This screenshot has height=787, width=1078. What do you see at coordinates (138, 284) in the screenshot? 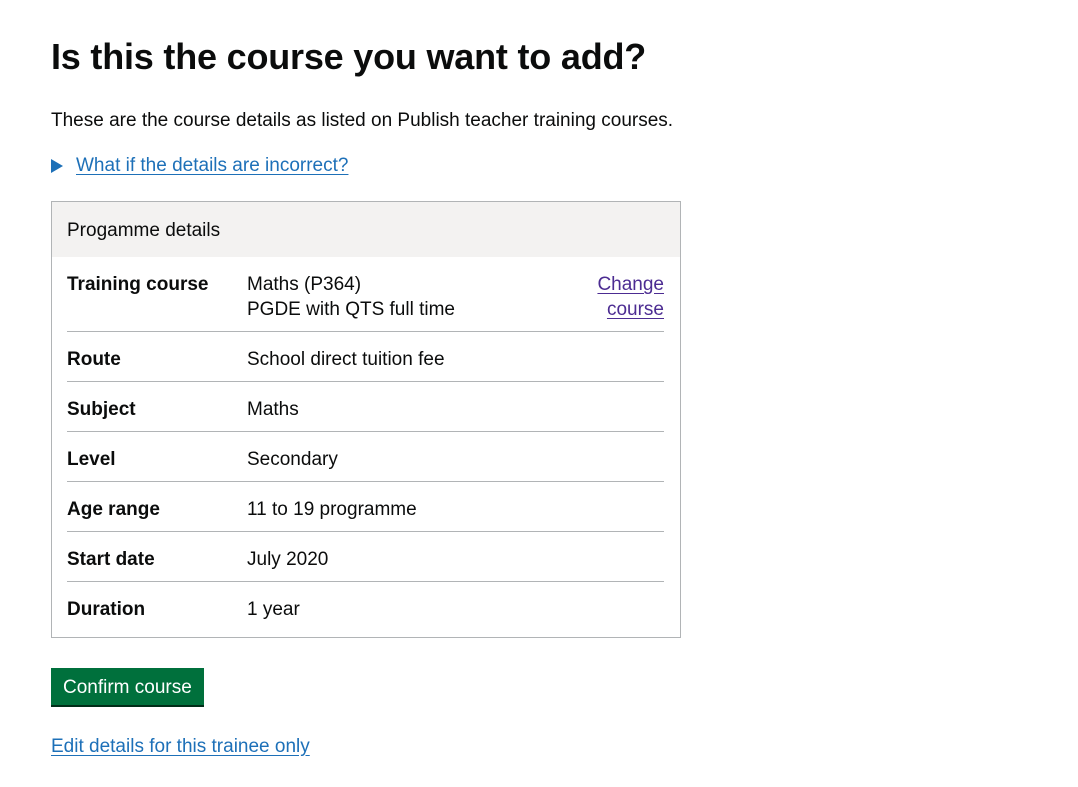
I see `summary-key: Training course` at bounding box center [138, 284].